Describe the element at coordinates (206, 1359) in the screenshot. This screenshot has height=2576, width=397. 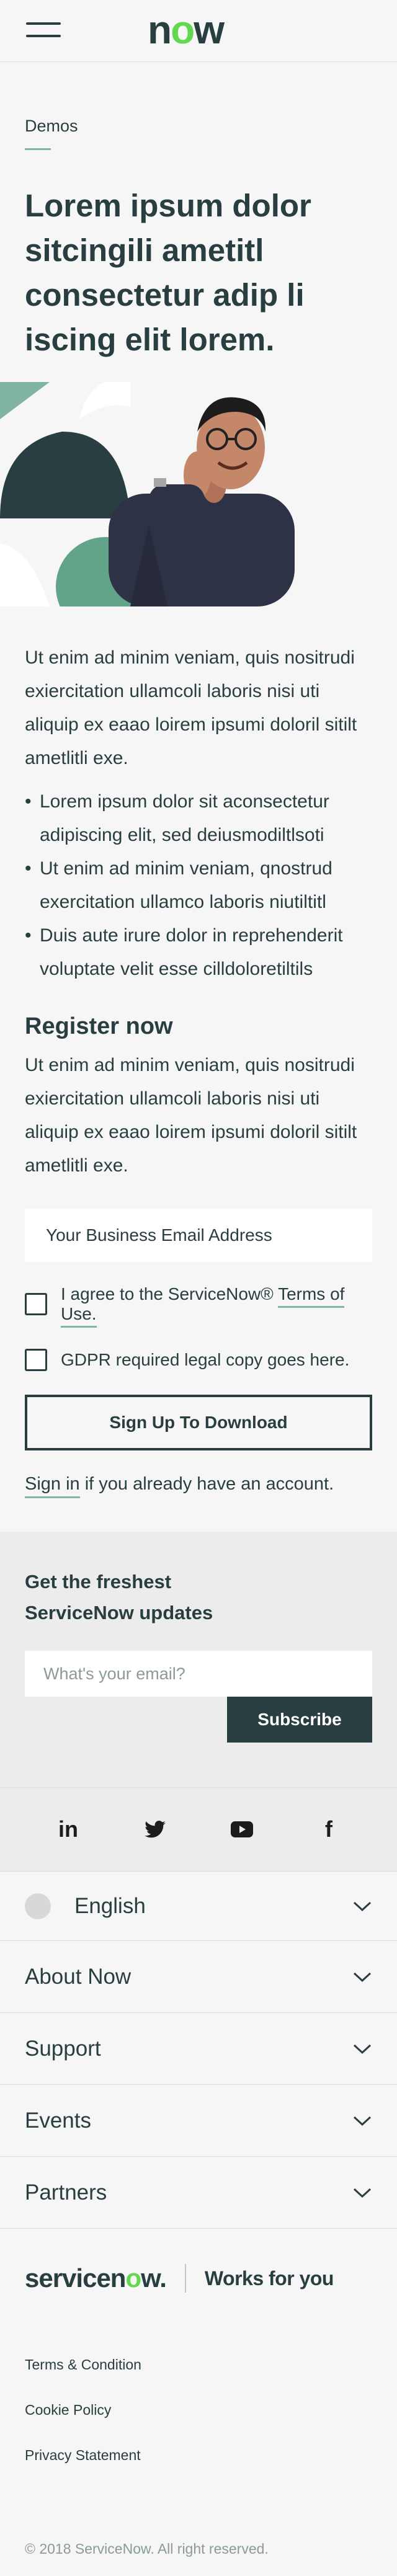
I see `gdpr-label: GDPR required legal copy goes here.` at that location.